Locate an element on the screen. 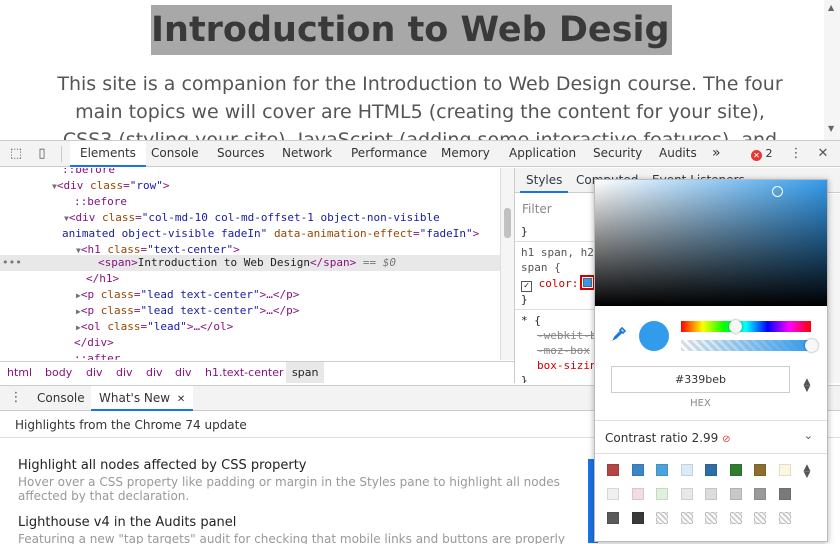 This screenshot has width=840, height=544. hue-slider is located at coordinates (746, 326).